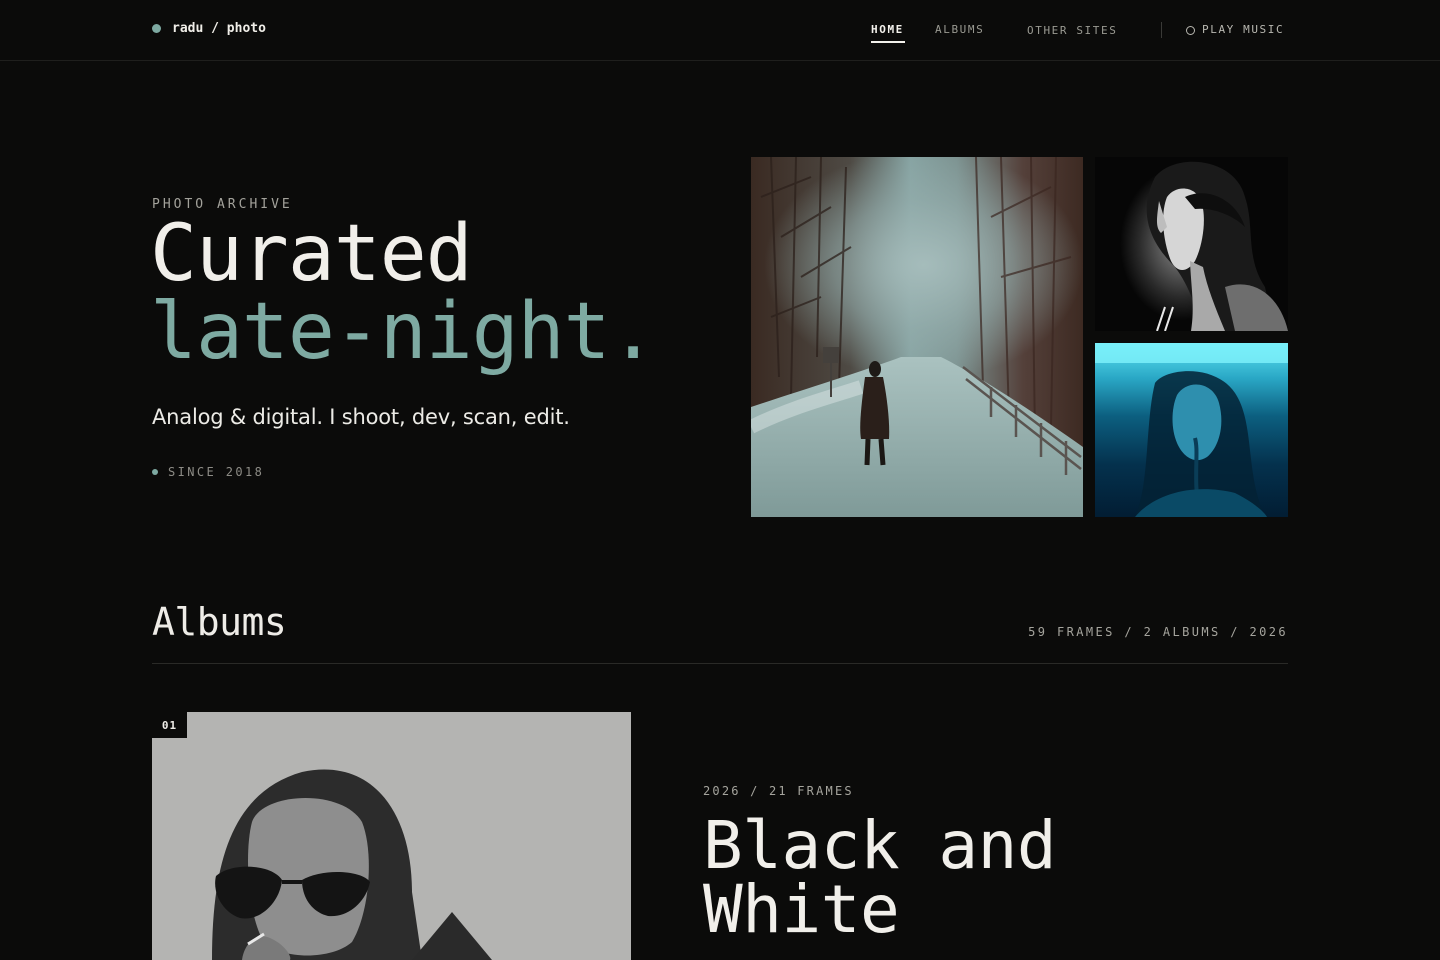 The width and height of the screenshot is (1440, 960). Describe the element at coordinates (1072, 30) in the screenshot. I see `nav-link-other-sites: OTHER SITES` at that location.